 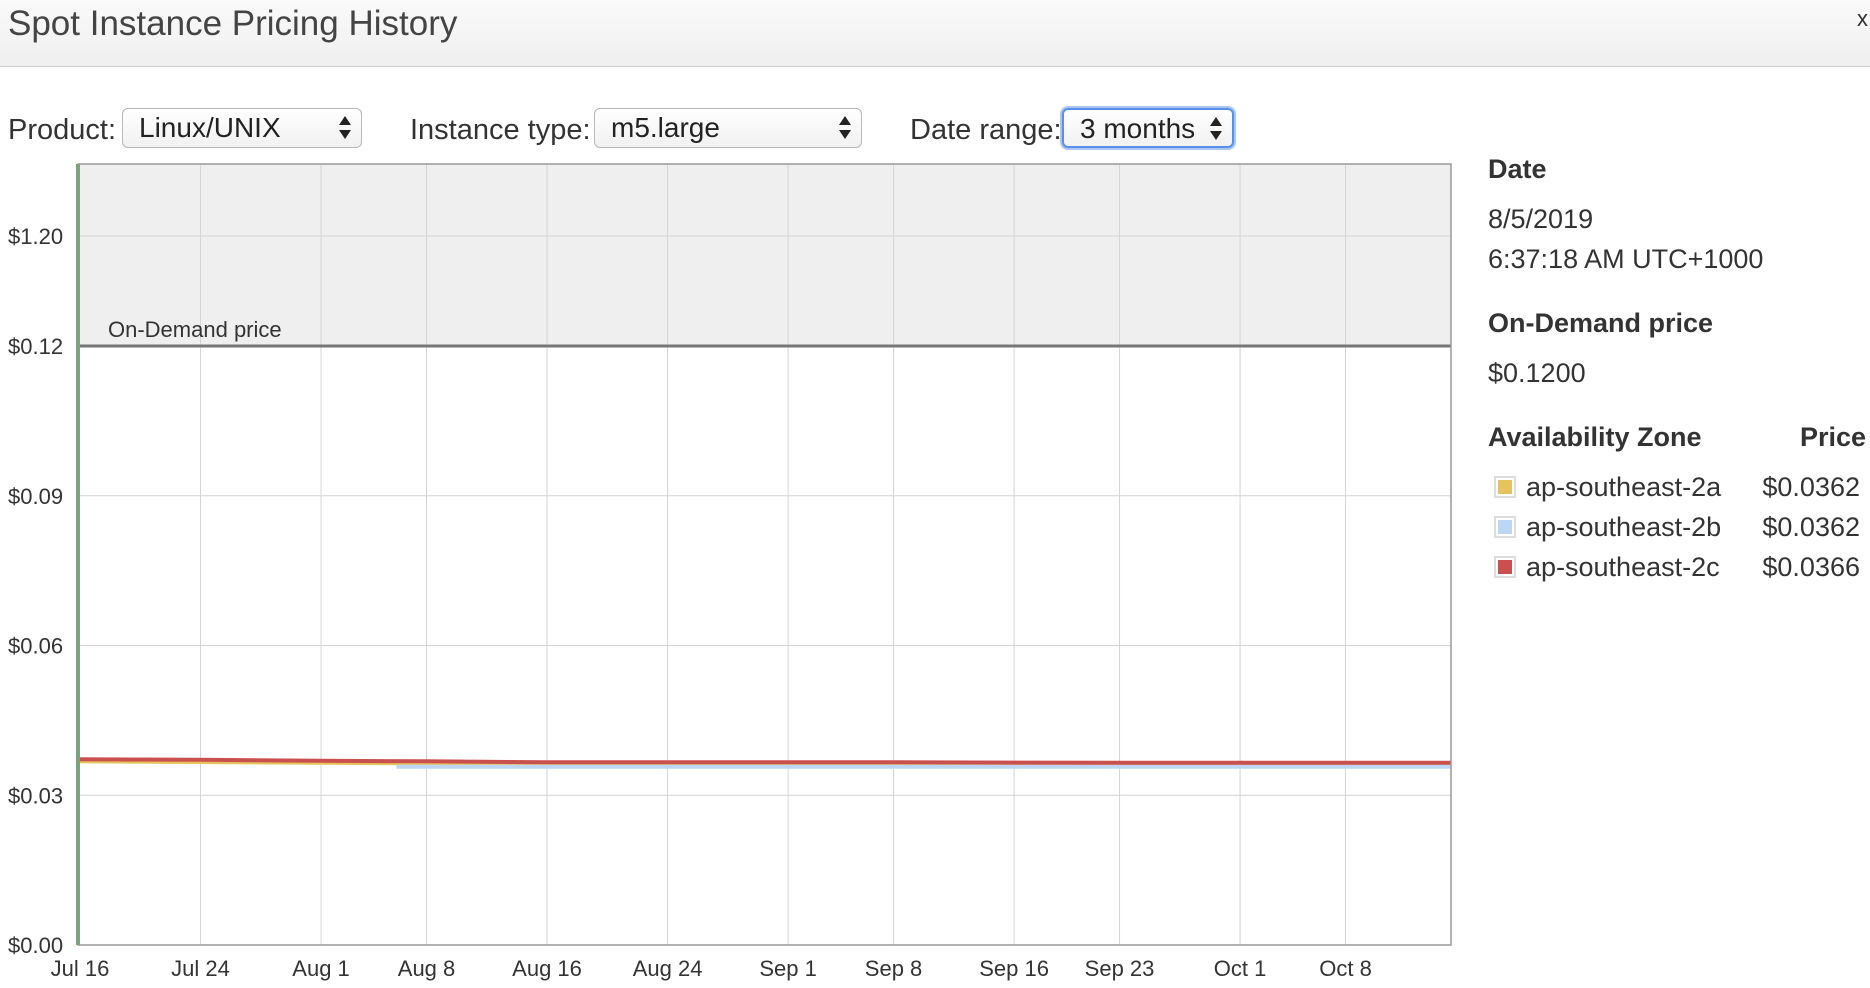 I want to click on date-value: 8/5/2019, so click(x=1541, y=219).